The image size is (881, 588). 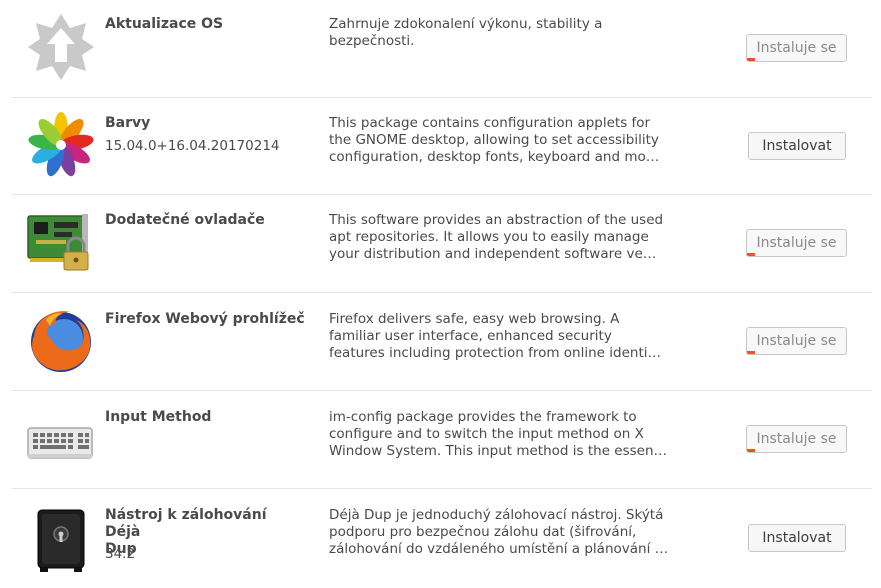 What do you see at coordinates (61, 47) in the screenshot?
I see `os-update-icon` at bounding box center [61, 47].